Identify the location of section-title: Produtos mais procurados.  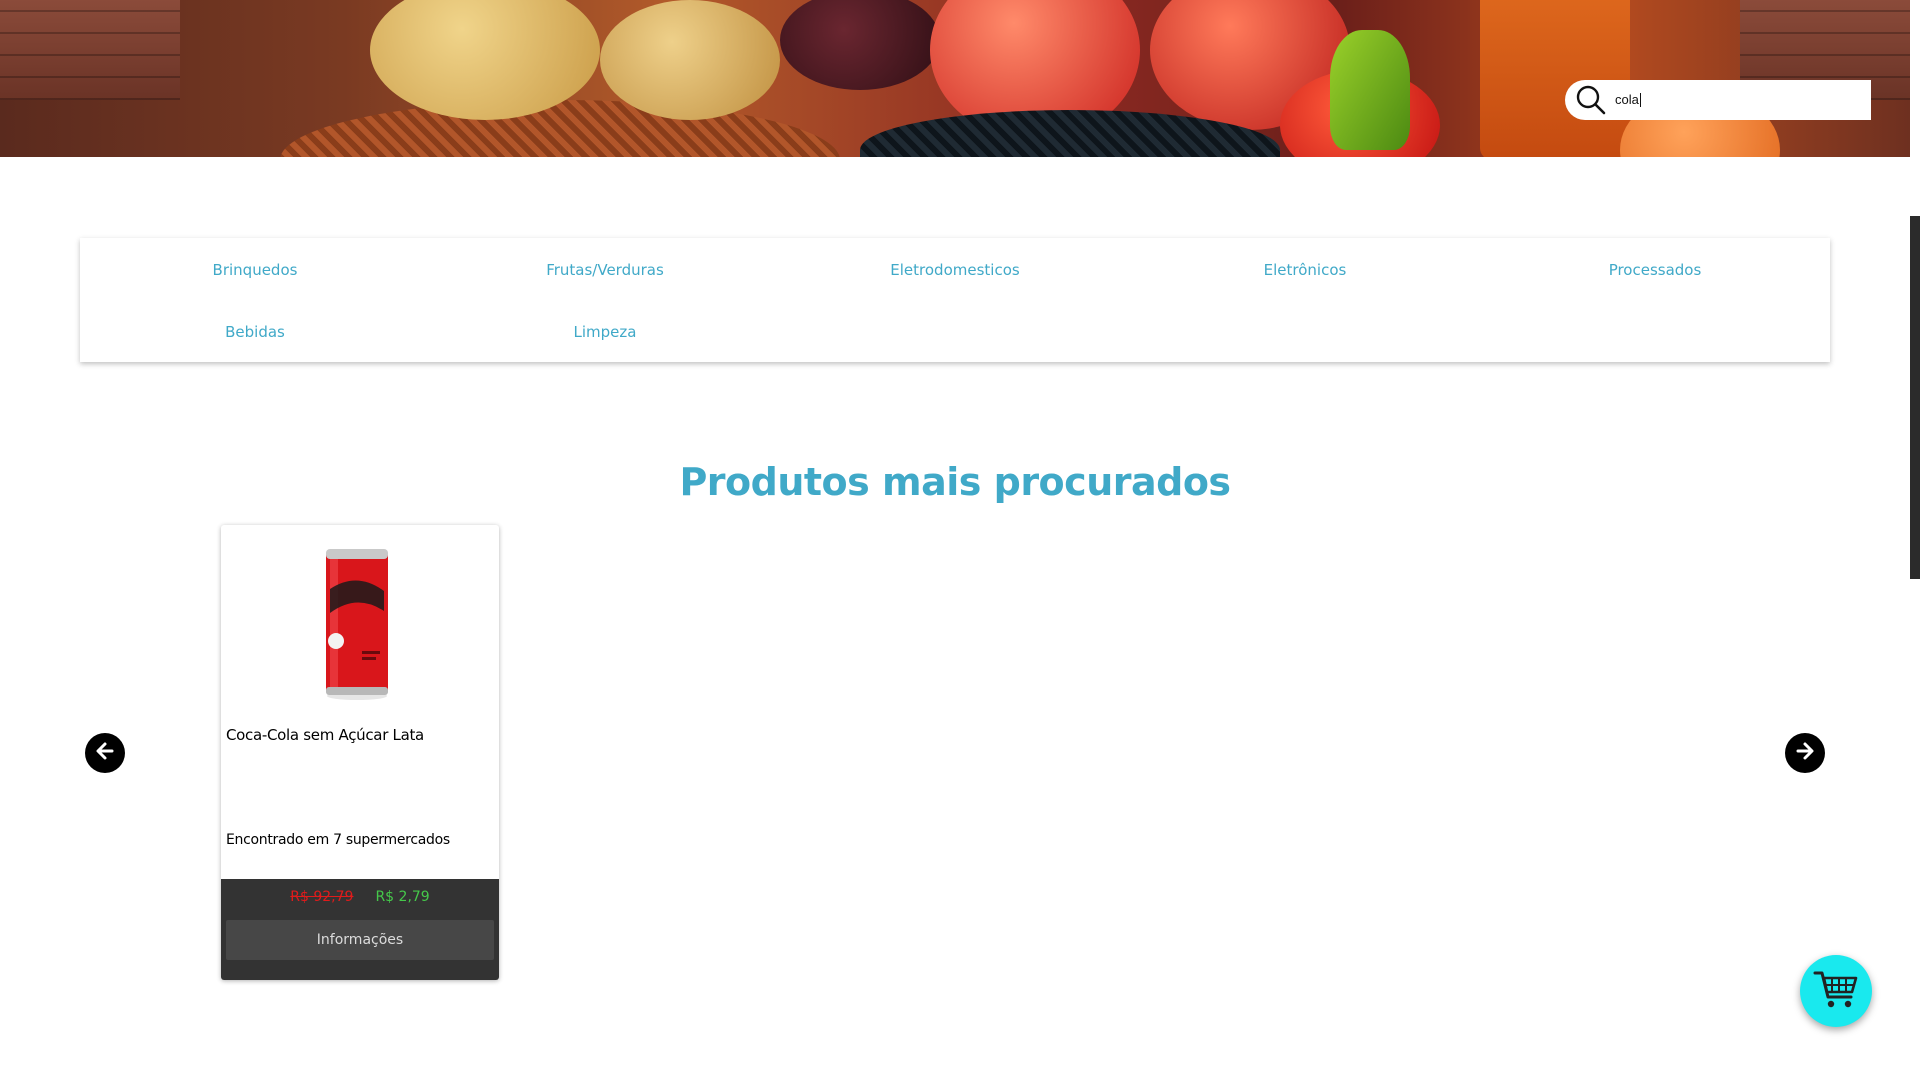
(955, 482).